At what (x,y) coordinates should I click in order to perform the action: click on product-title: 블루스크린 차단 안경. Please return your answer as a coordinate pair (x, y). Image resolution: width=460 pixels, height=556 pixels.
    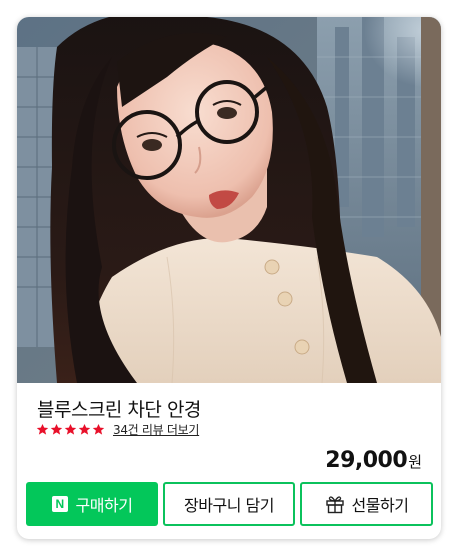
    Looking at the image, I should click on (119, 410).